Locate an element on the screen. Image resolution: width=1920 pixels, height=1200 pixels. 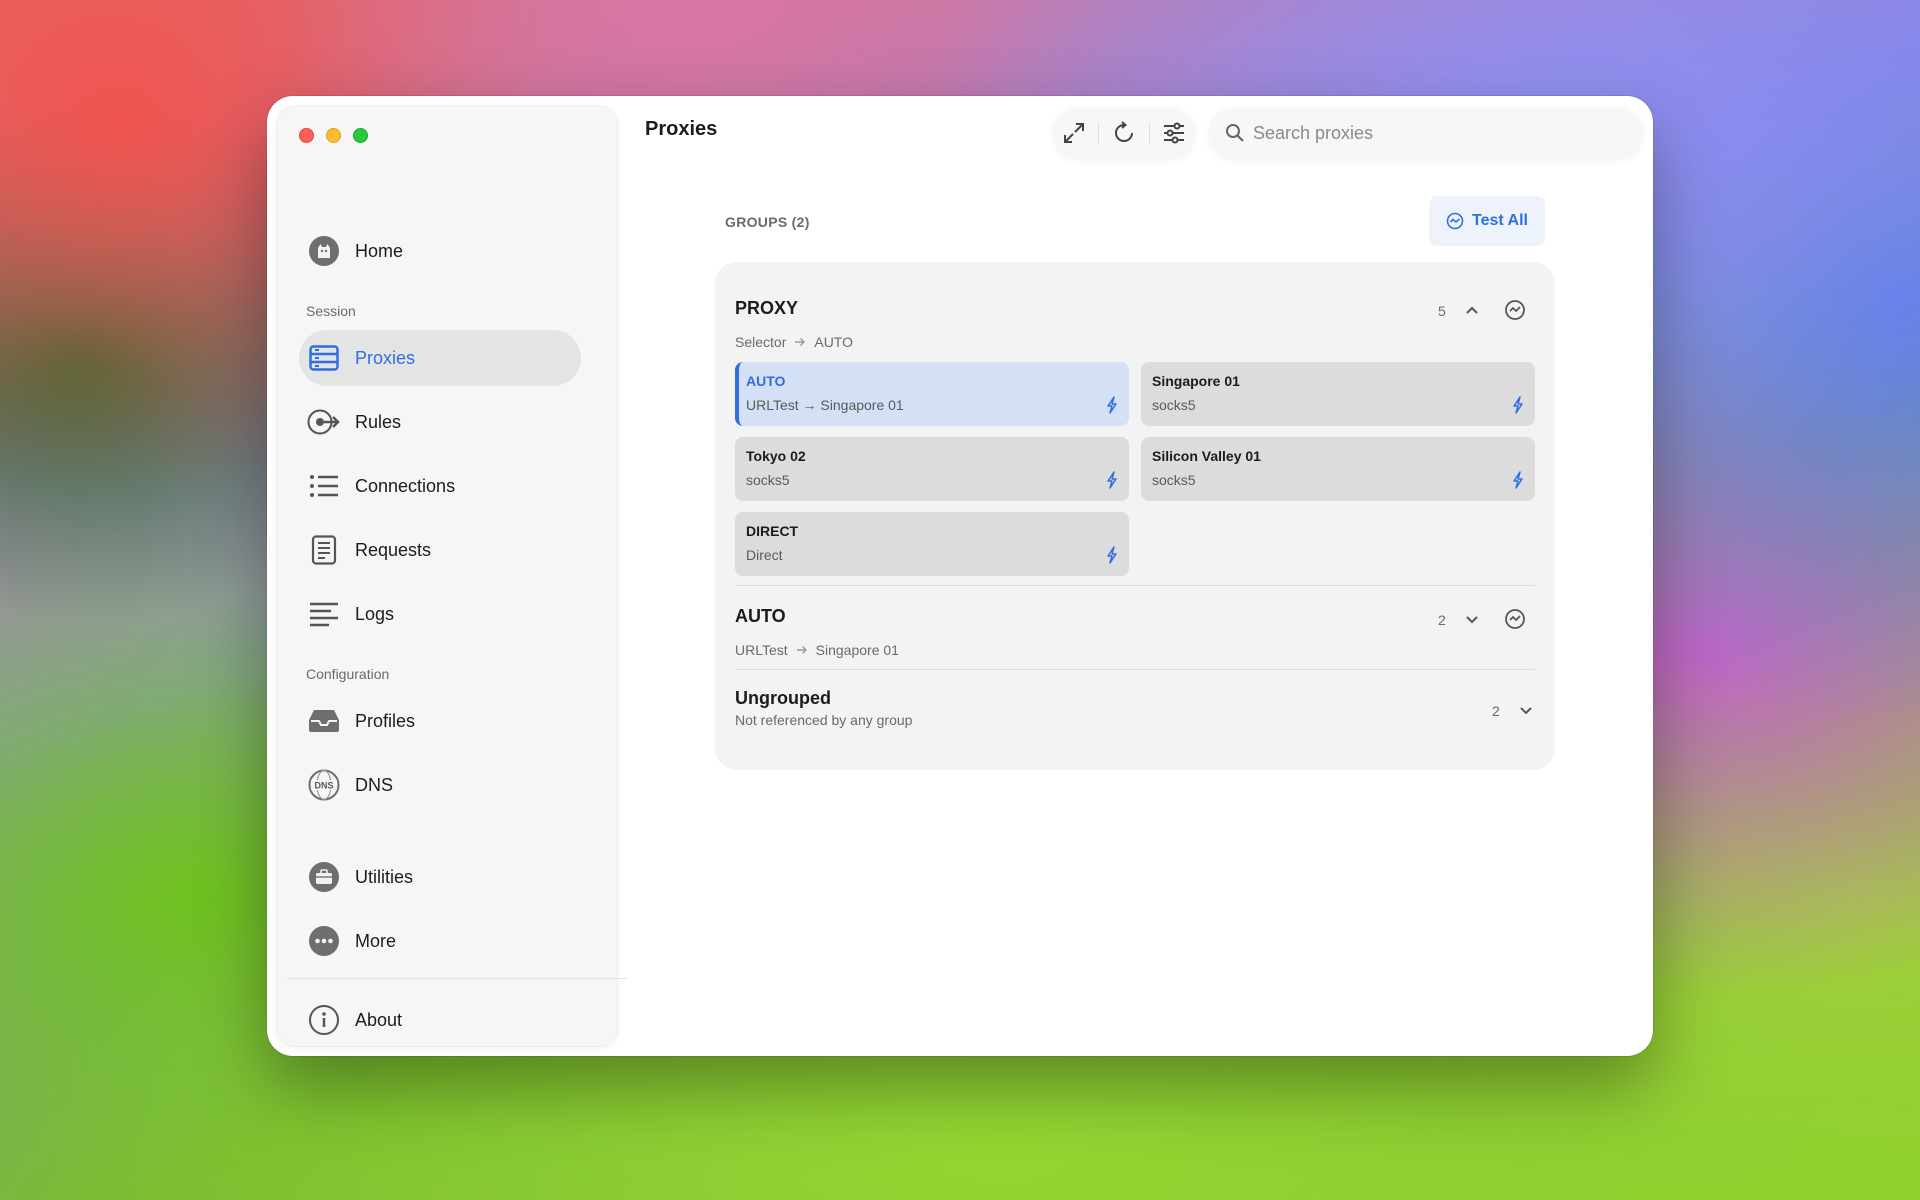
dns-icon: DNS is located at coordinates (324, 785).